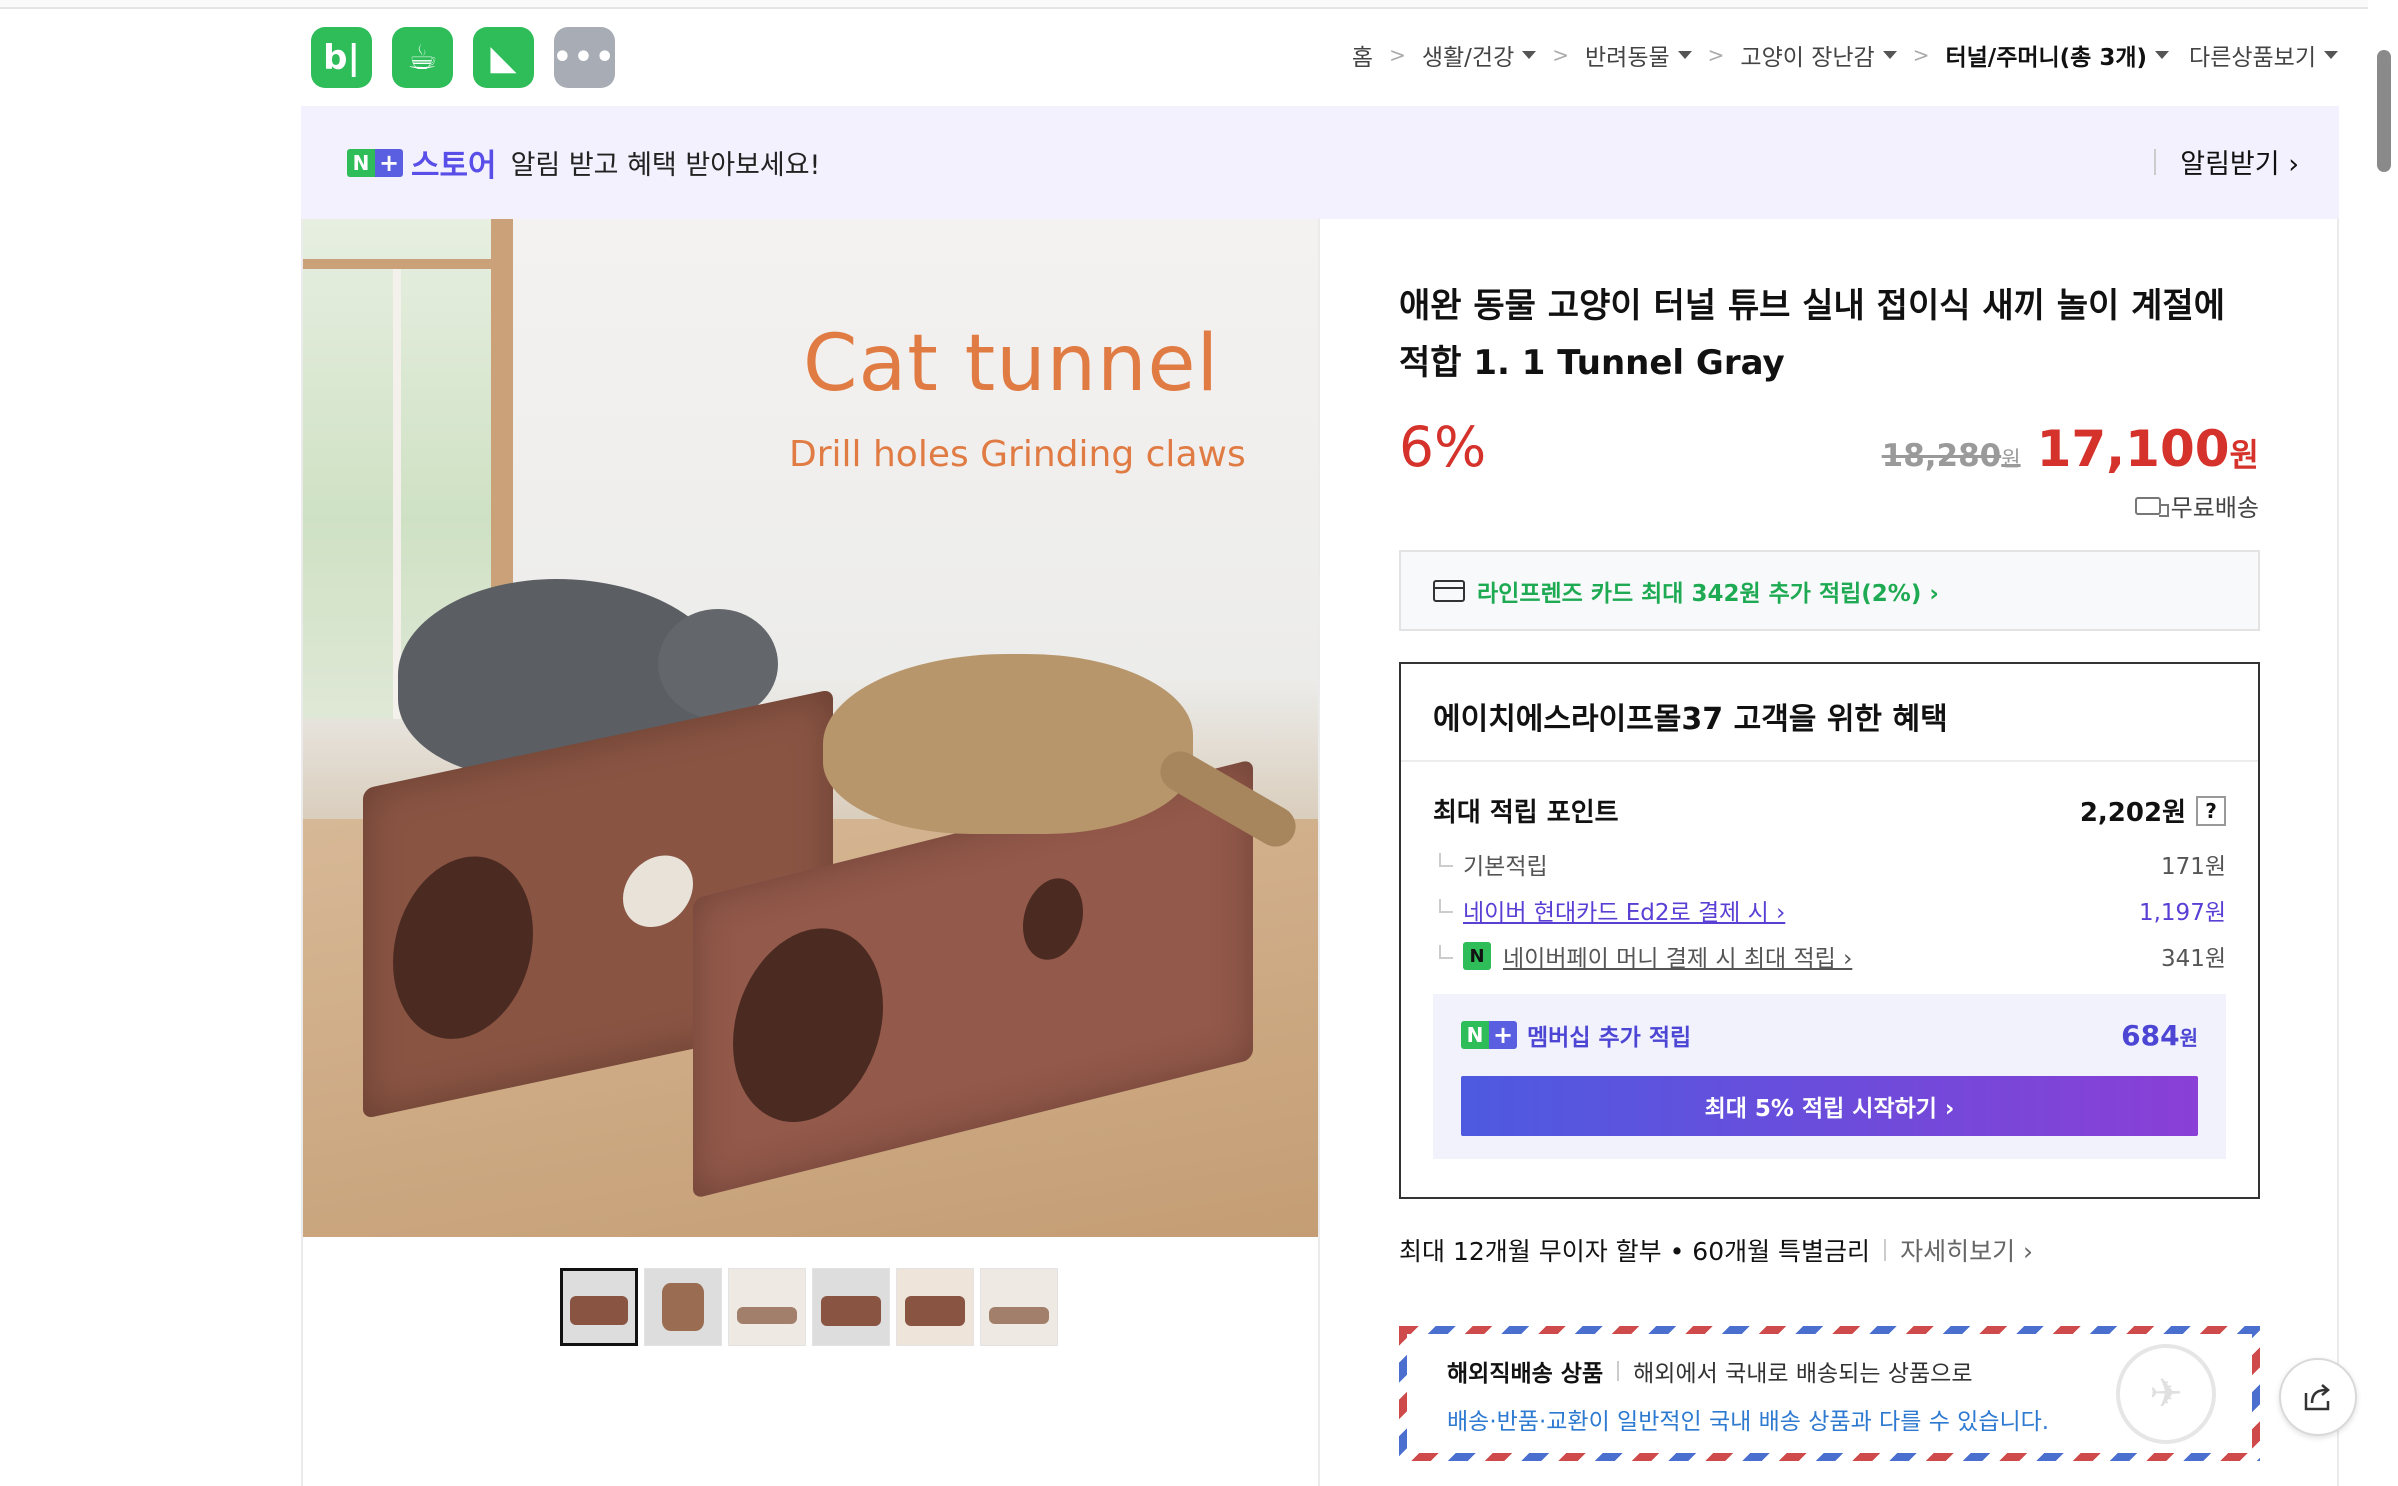 The width and height of the screenshot is (2398, 1486). What do you see at coordinates (1490, 864) in the screenshot?
I see `points-label: 기본적립` at bounding box center [1490, 864].